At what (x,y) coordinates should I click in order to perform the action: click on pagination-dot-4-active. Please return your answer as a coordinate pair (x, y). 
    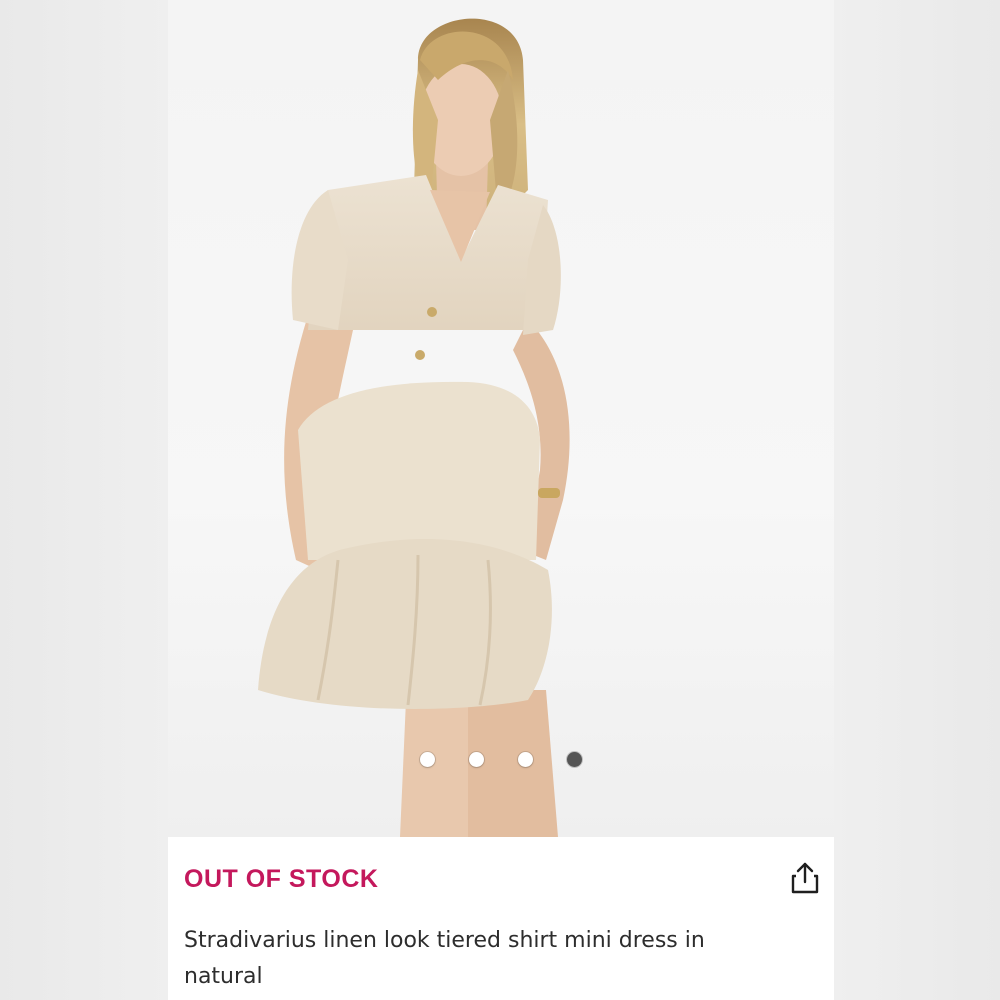
    Looking at the image, I should click on (574, 759).